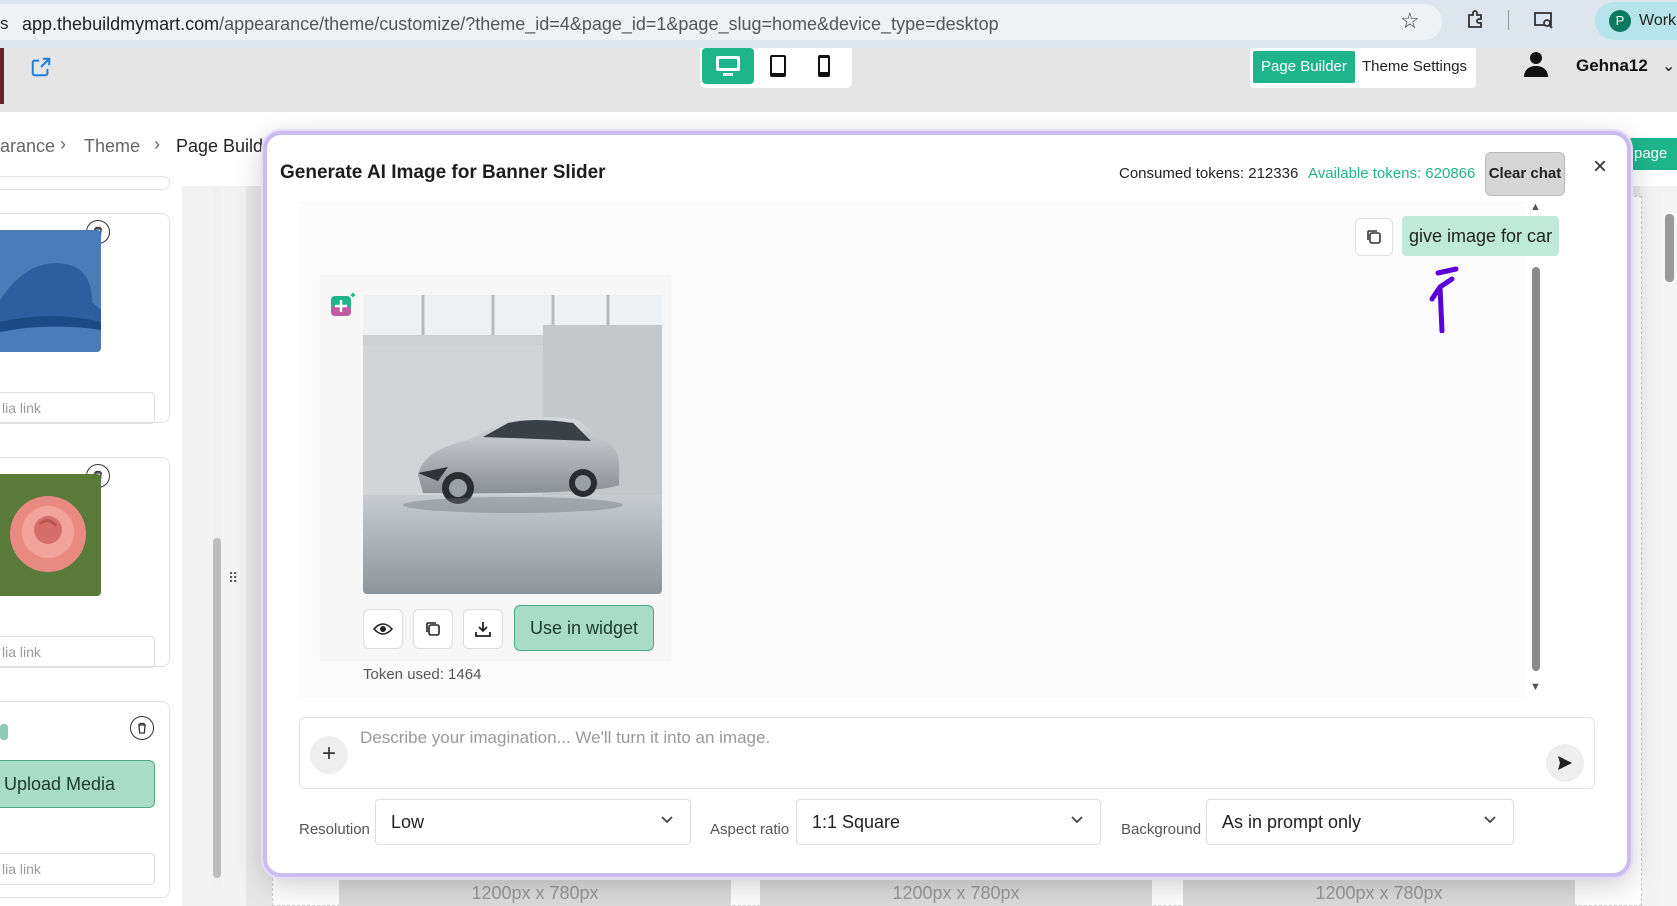 This screenshot has height=906, width=1677. I want to click on user-icon, so click(1536, 64).